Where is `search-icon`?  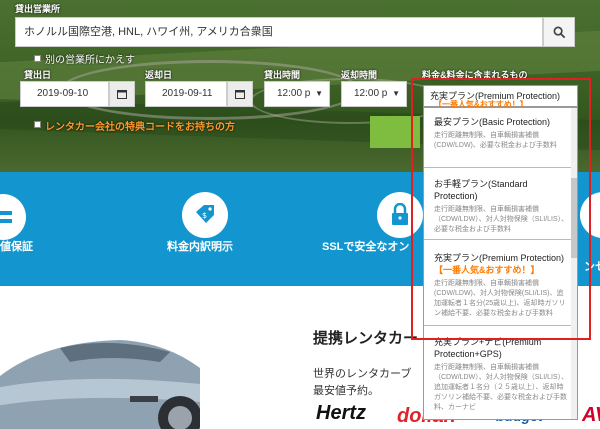 search-icon is located at coordinates (559, 32).